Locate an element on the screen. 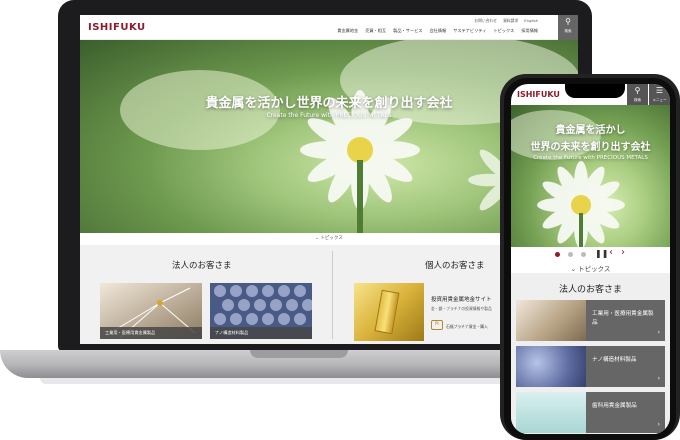  site-logo: ISHIFUKU is located at coordinates (117, 27).